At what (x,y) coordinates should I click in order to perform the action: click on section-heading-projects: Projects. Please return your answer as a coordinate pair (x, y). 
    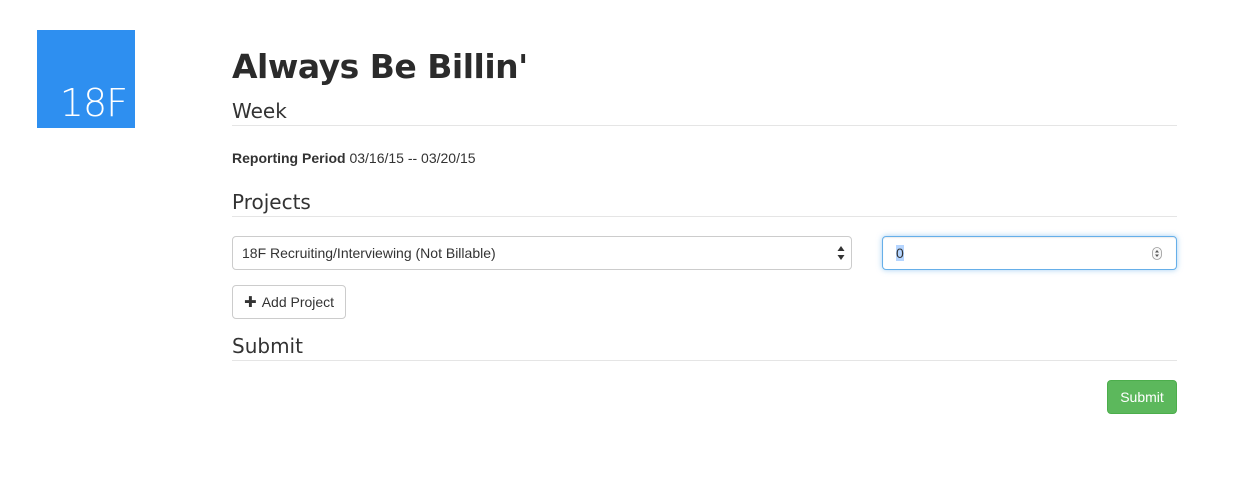
    Looking at the image, I should click on (704, 204).